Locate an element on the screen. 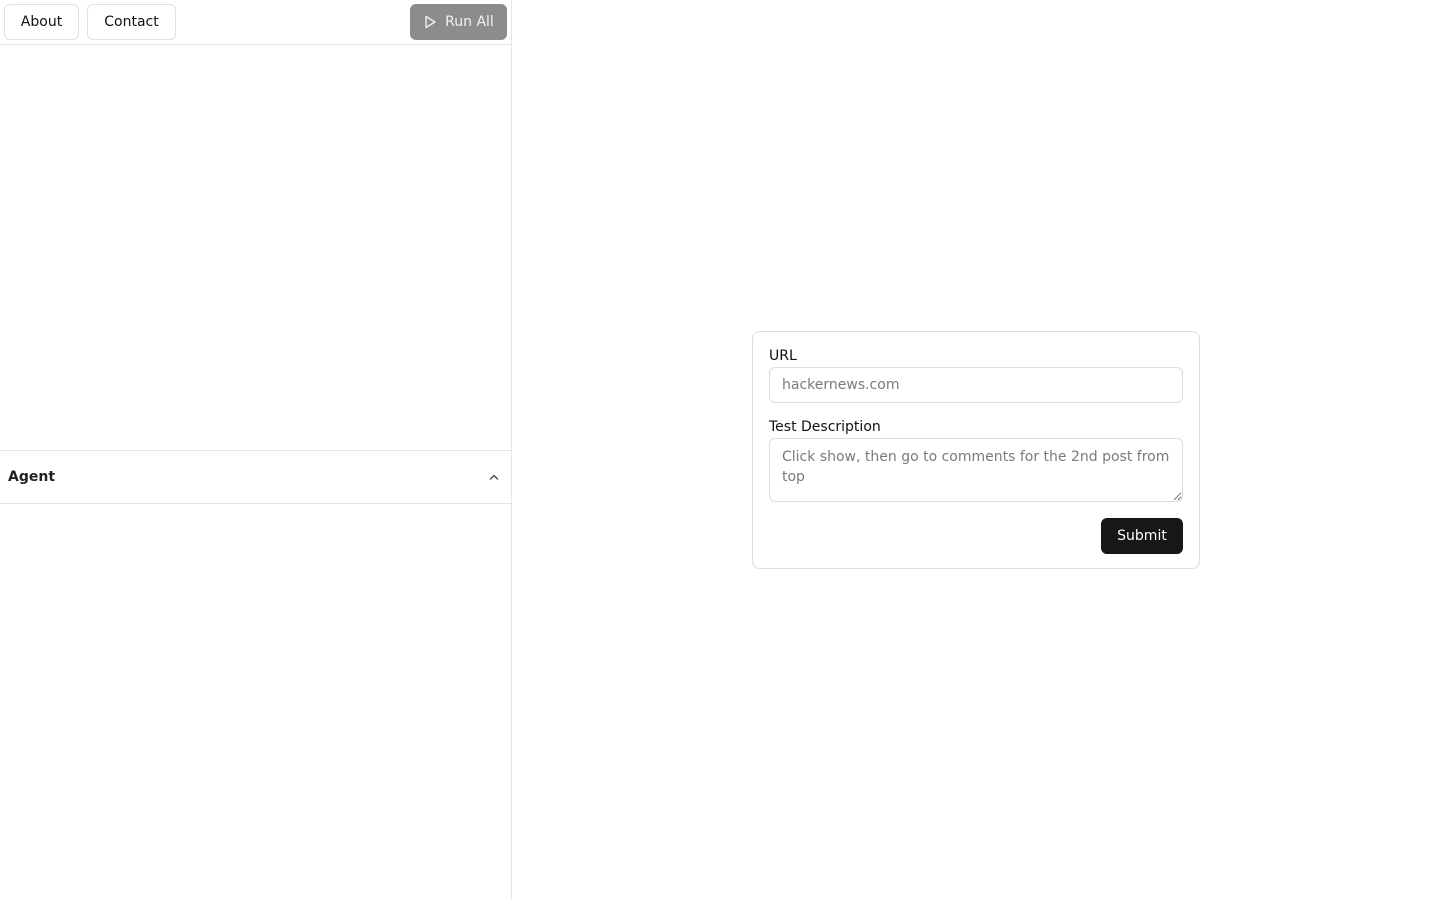  run-all-button: Run All is located at coordinates (458, 22).